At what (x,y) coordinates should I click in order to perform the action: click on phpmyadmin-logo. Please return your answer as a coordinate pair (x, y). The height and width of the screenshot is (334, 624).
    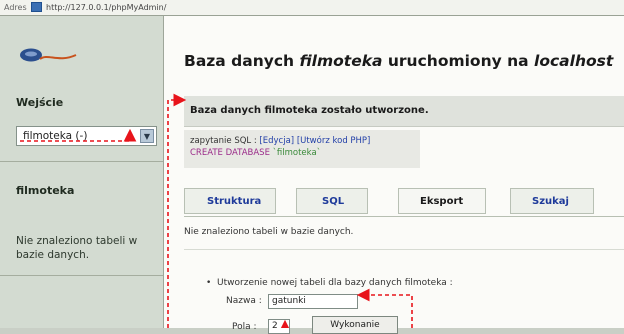
    Looking at the image, I should click on (48, 55).